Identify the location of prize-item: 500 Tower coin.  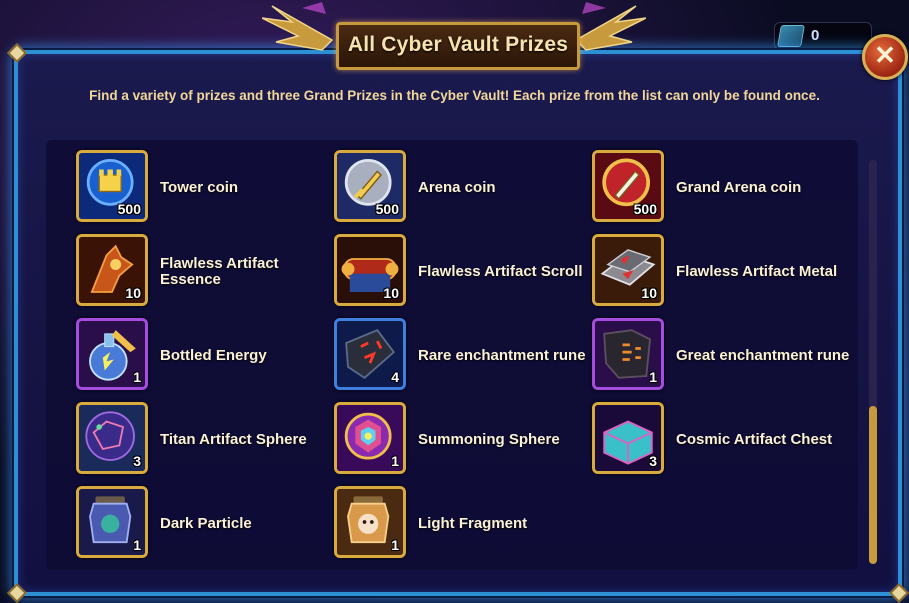
(205, 188).